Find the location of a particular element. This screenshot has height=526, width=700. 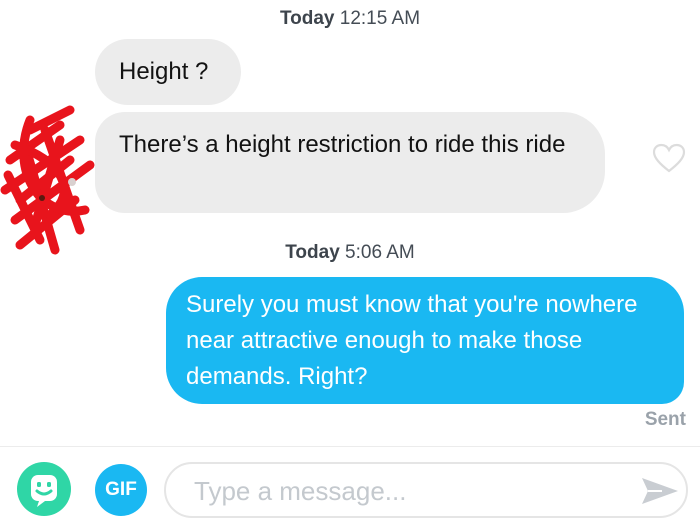

heart-outline-icon is located at coordinates (669, 158).